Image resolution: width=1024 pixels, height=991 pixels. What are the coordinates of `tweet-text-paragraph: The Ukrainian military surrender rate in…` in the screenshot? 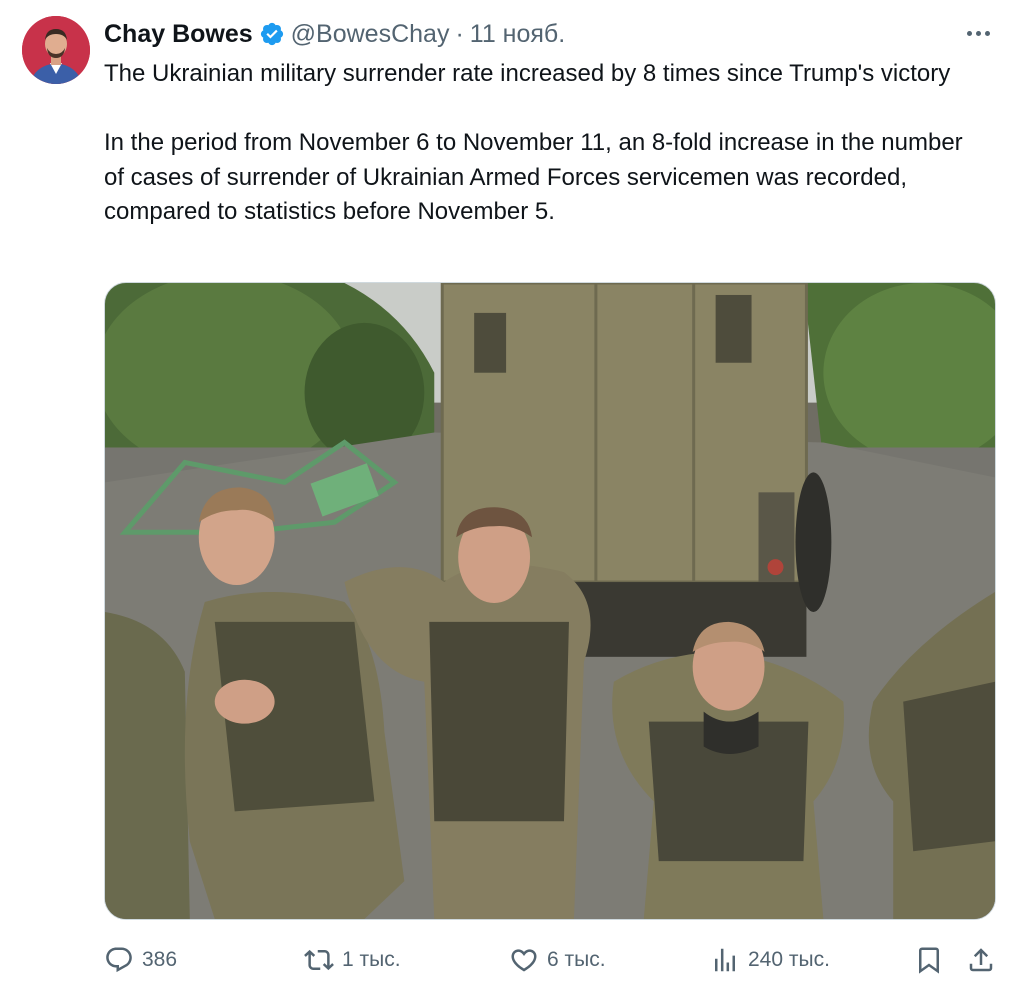 It's located at (527, 73).